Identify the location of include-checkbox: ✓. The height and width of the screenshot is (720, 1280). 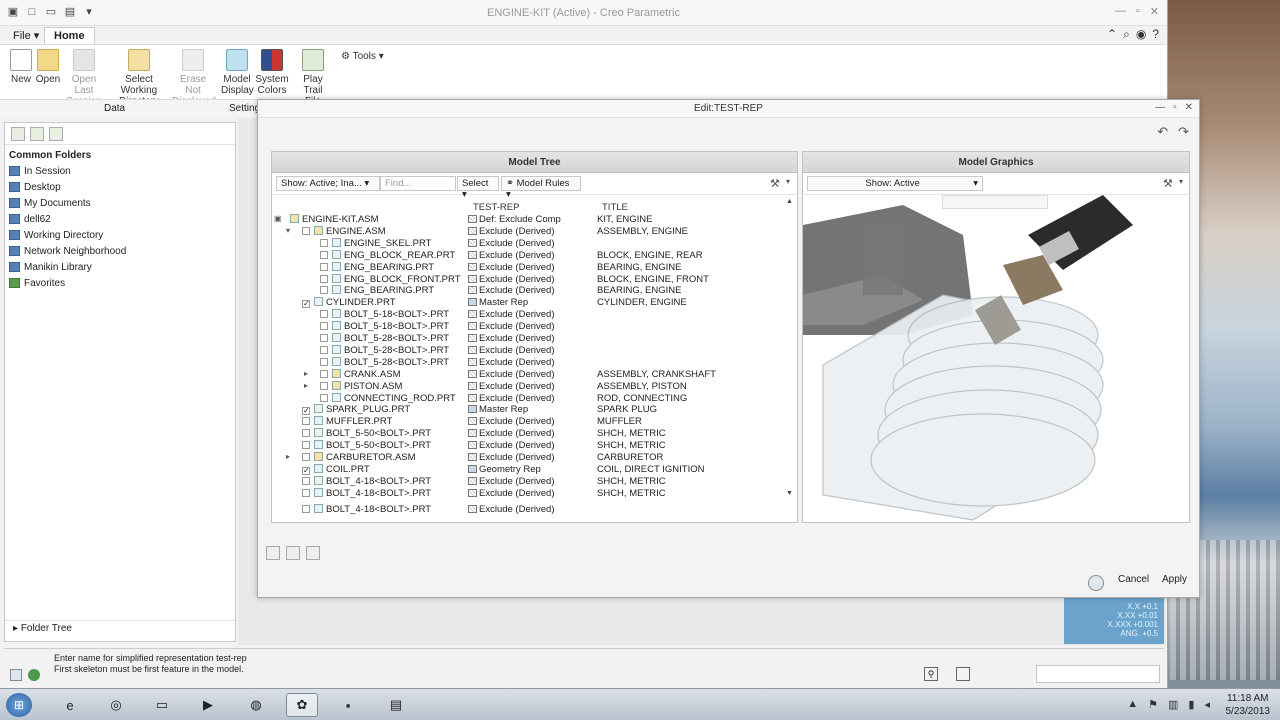
(306, 470).